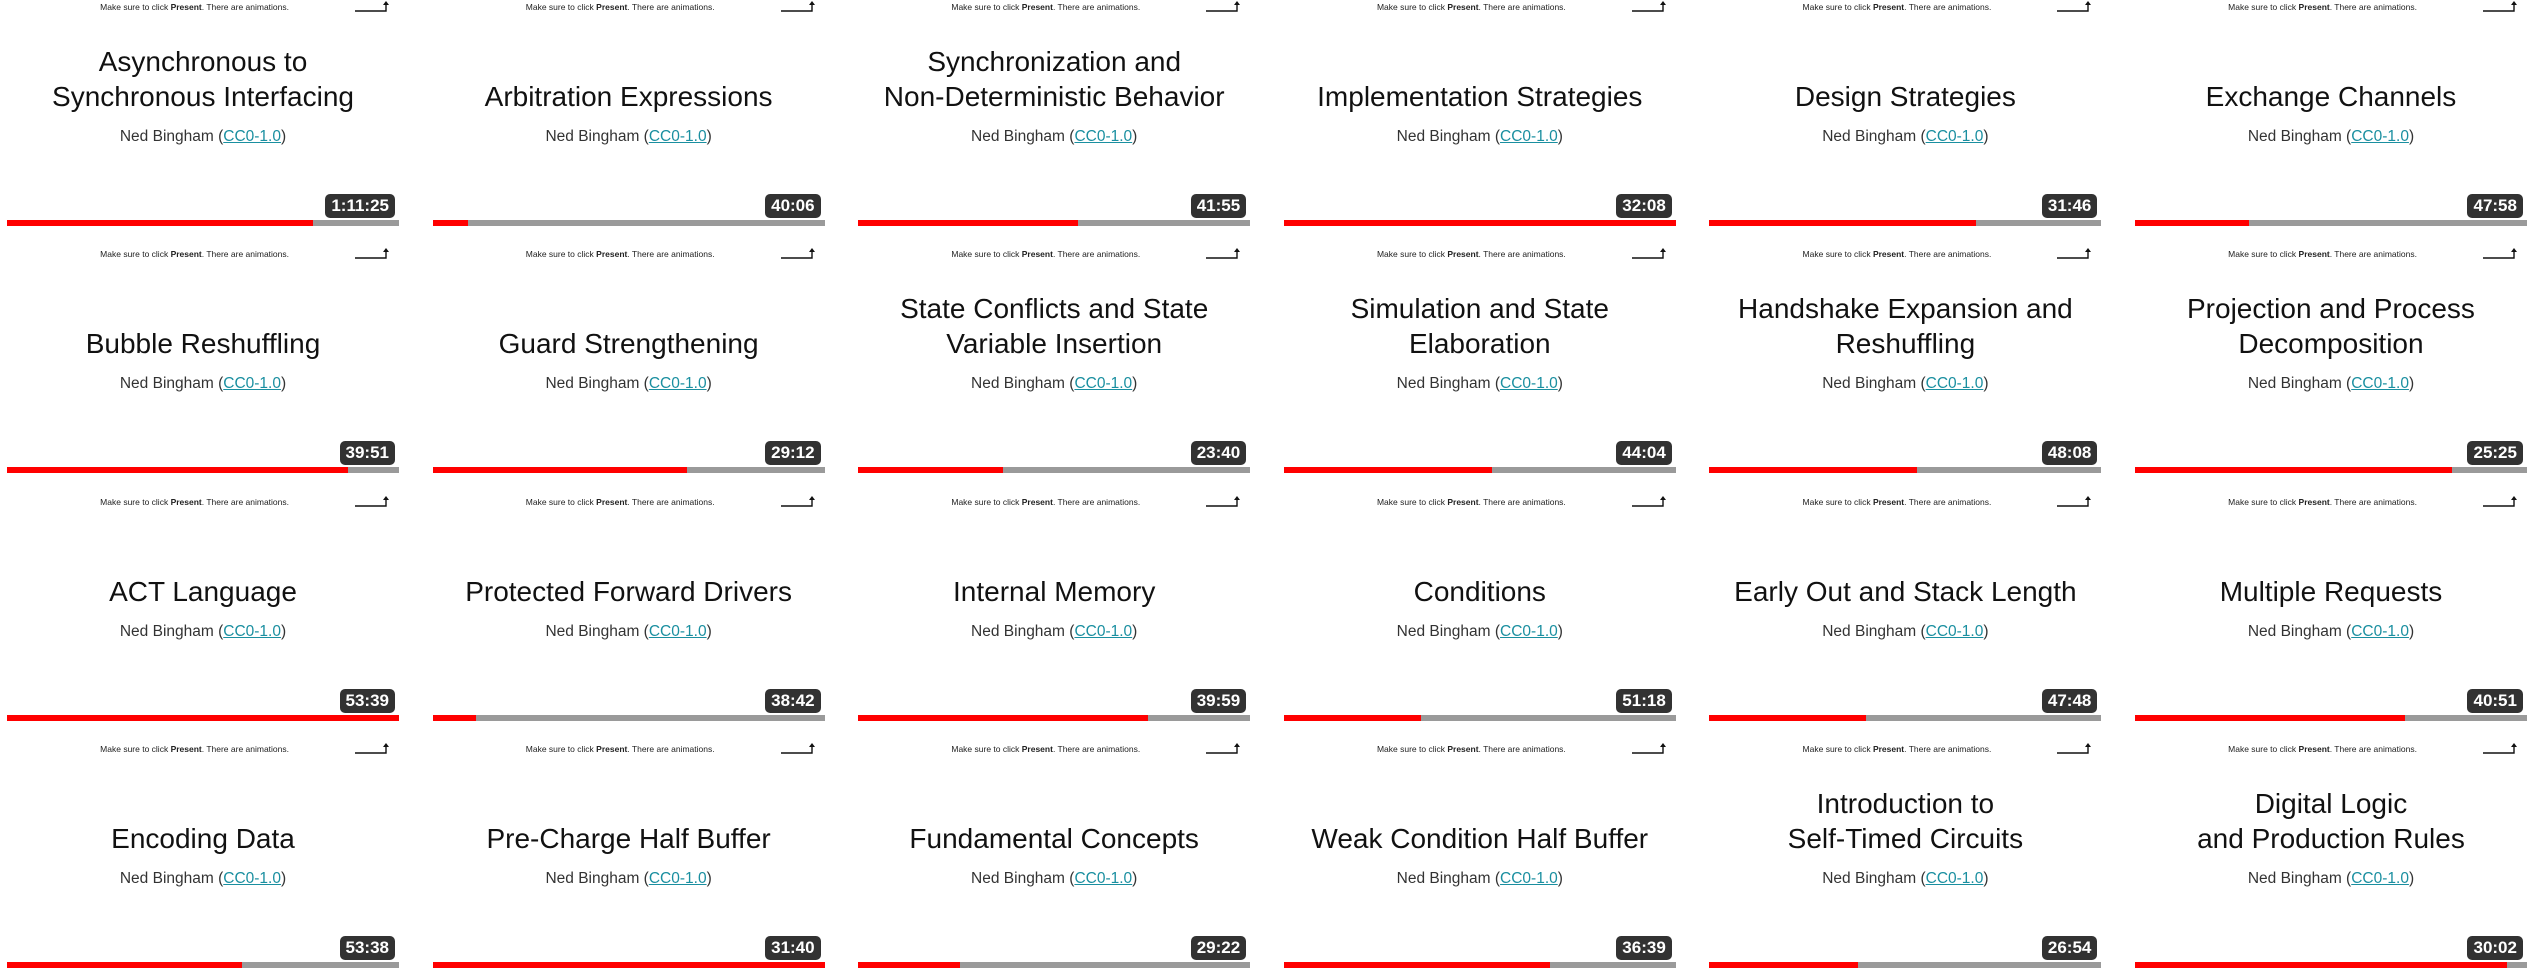 This screenshot has height=970, width=2536. Describe the element at coordinates (628, 838) in the screenshot. I see `video-title: Pre-Charge Half Buffer` at that location.